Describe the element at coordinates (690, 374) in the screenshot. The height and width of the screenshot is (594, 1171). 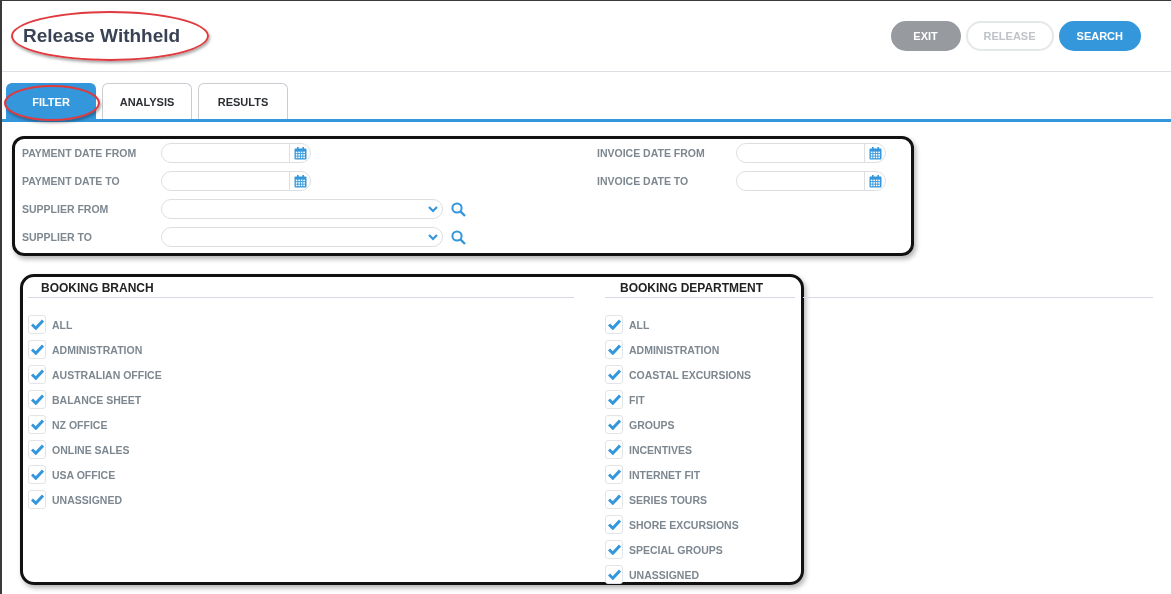
I see `checkbox-label: COASTAL EXCURSIONS` at that location.